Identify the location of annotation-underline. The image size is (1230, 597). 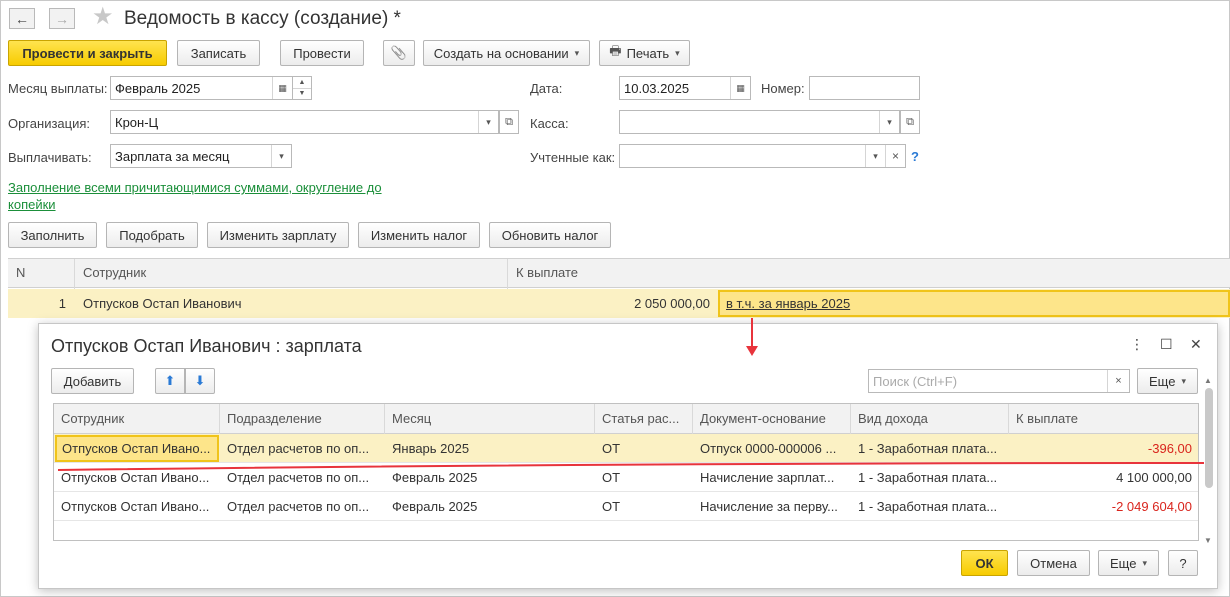
(631, 466).